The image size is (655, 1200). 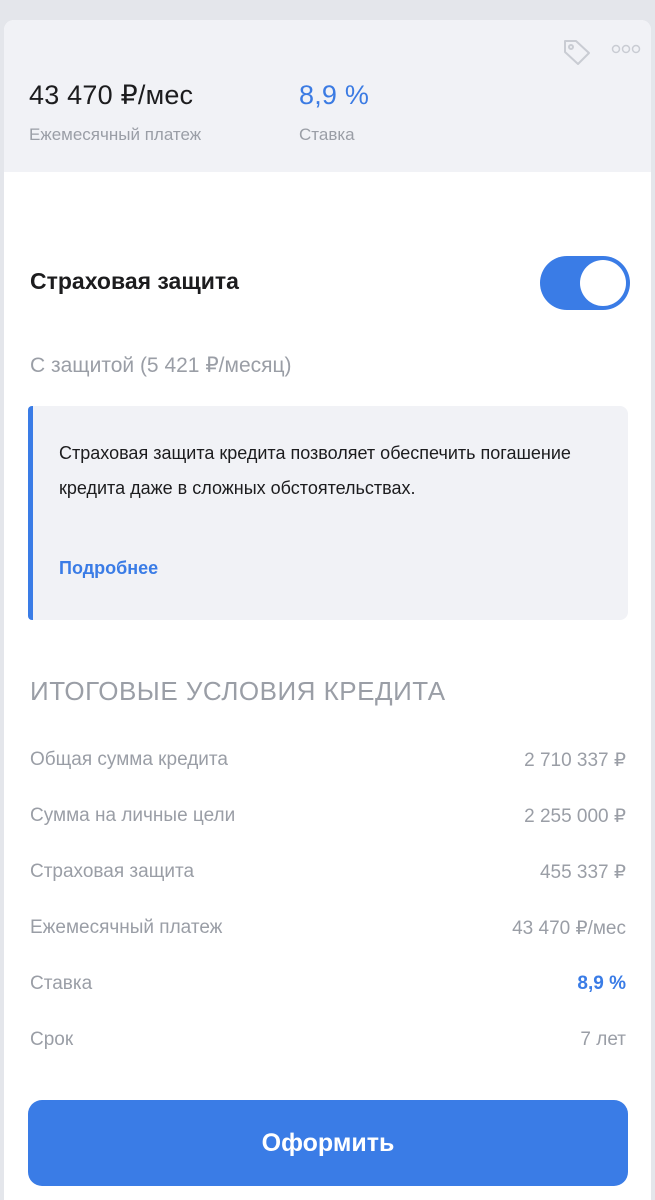 What do you see at coordinates (569, 928) in the screenshot?
I see `term-value: 43 470 ₽/мес` at bounding box center [569, 928].